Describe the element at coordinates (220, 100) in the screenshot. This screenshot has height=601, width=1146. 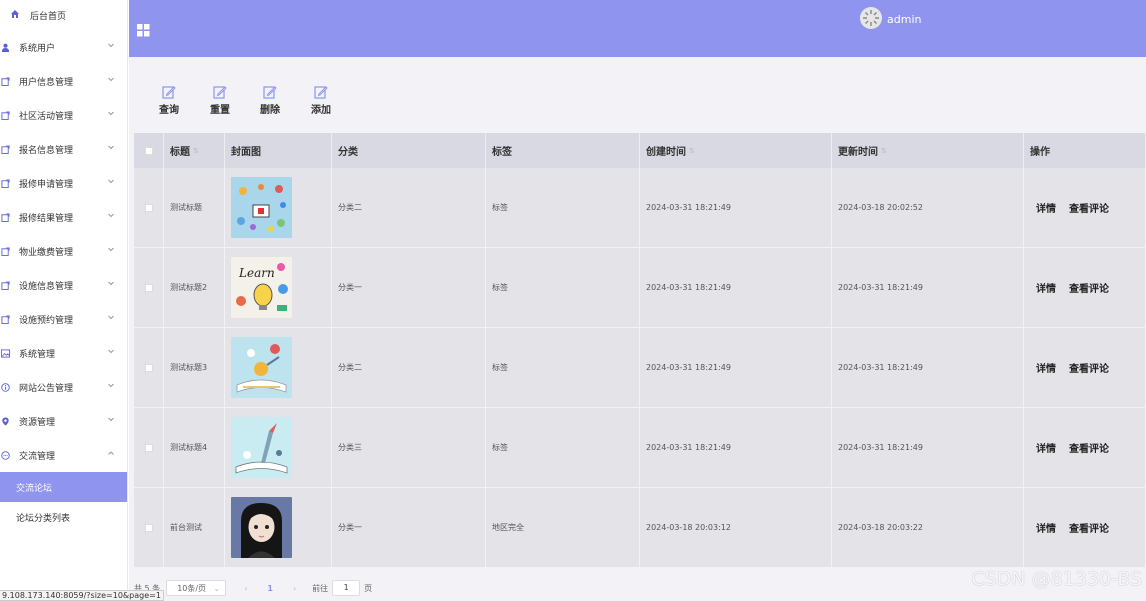
I see `reset-button: 重置` at that location.